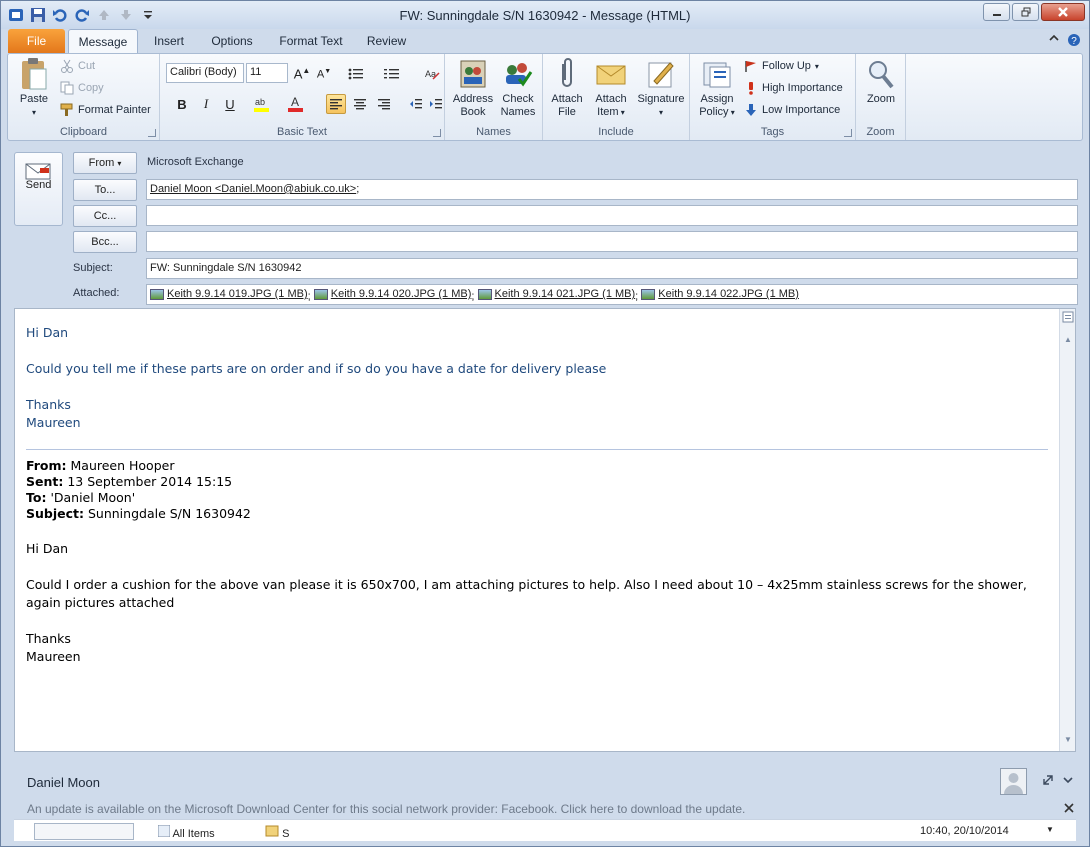 This screenshot has height=847, width=1090. Describe the element at coordinates (793, 88) in the screenshot. I see `high-importance-button: High Importance` at that location.